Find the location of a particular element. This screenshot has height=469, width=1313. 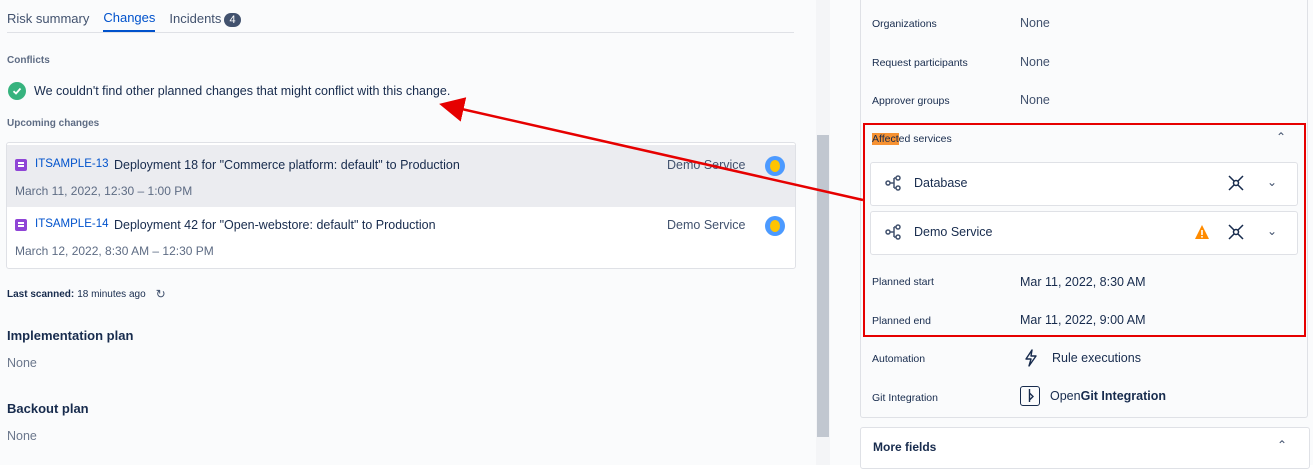

annotation-arrow is located at coordinates (651, 149).